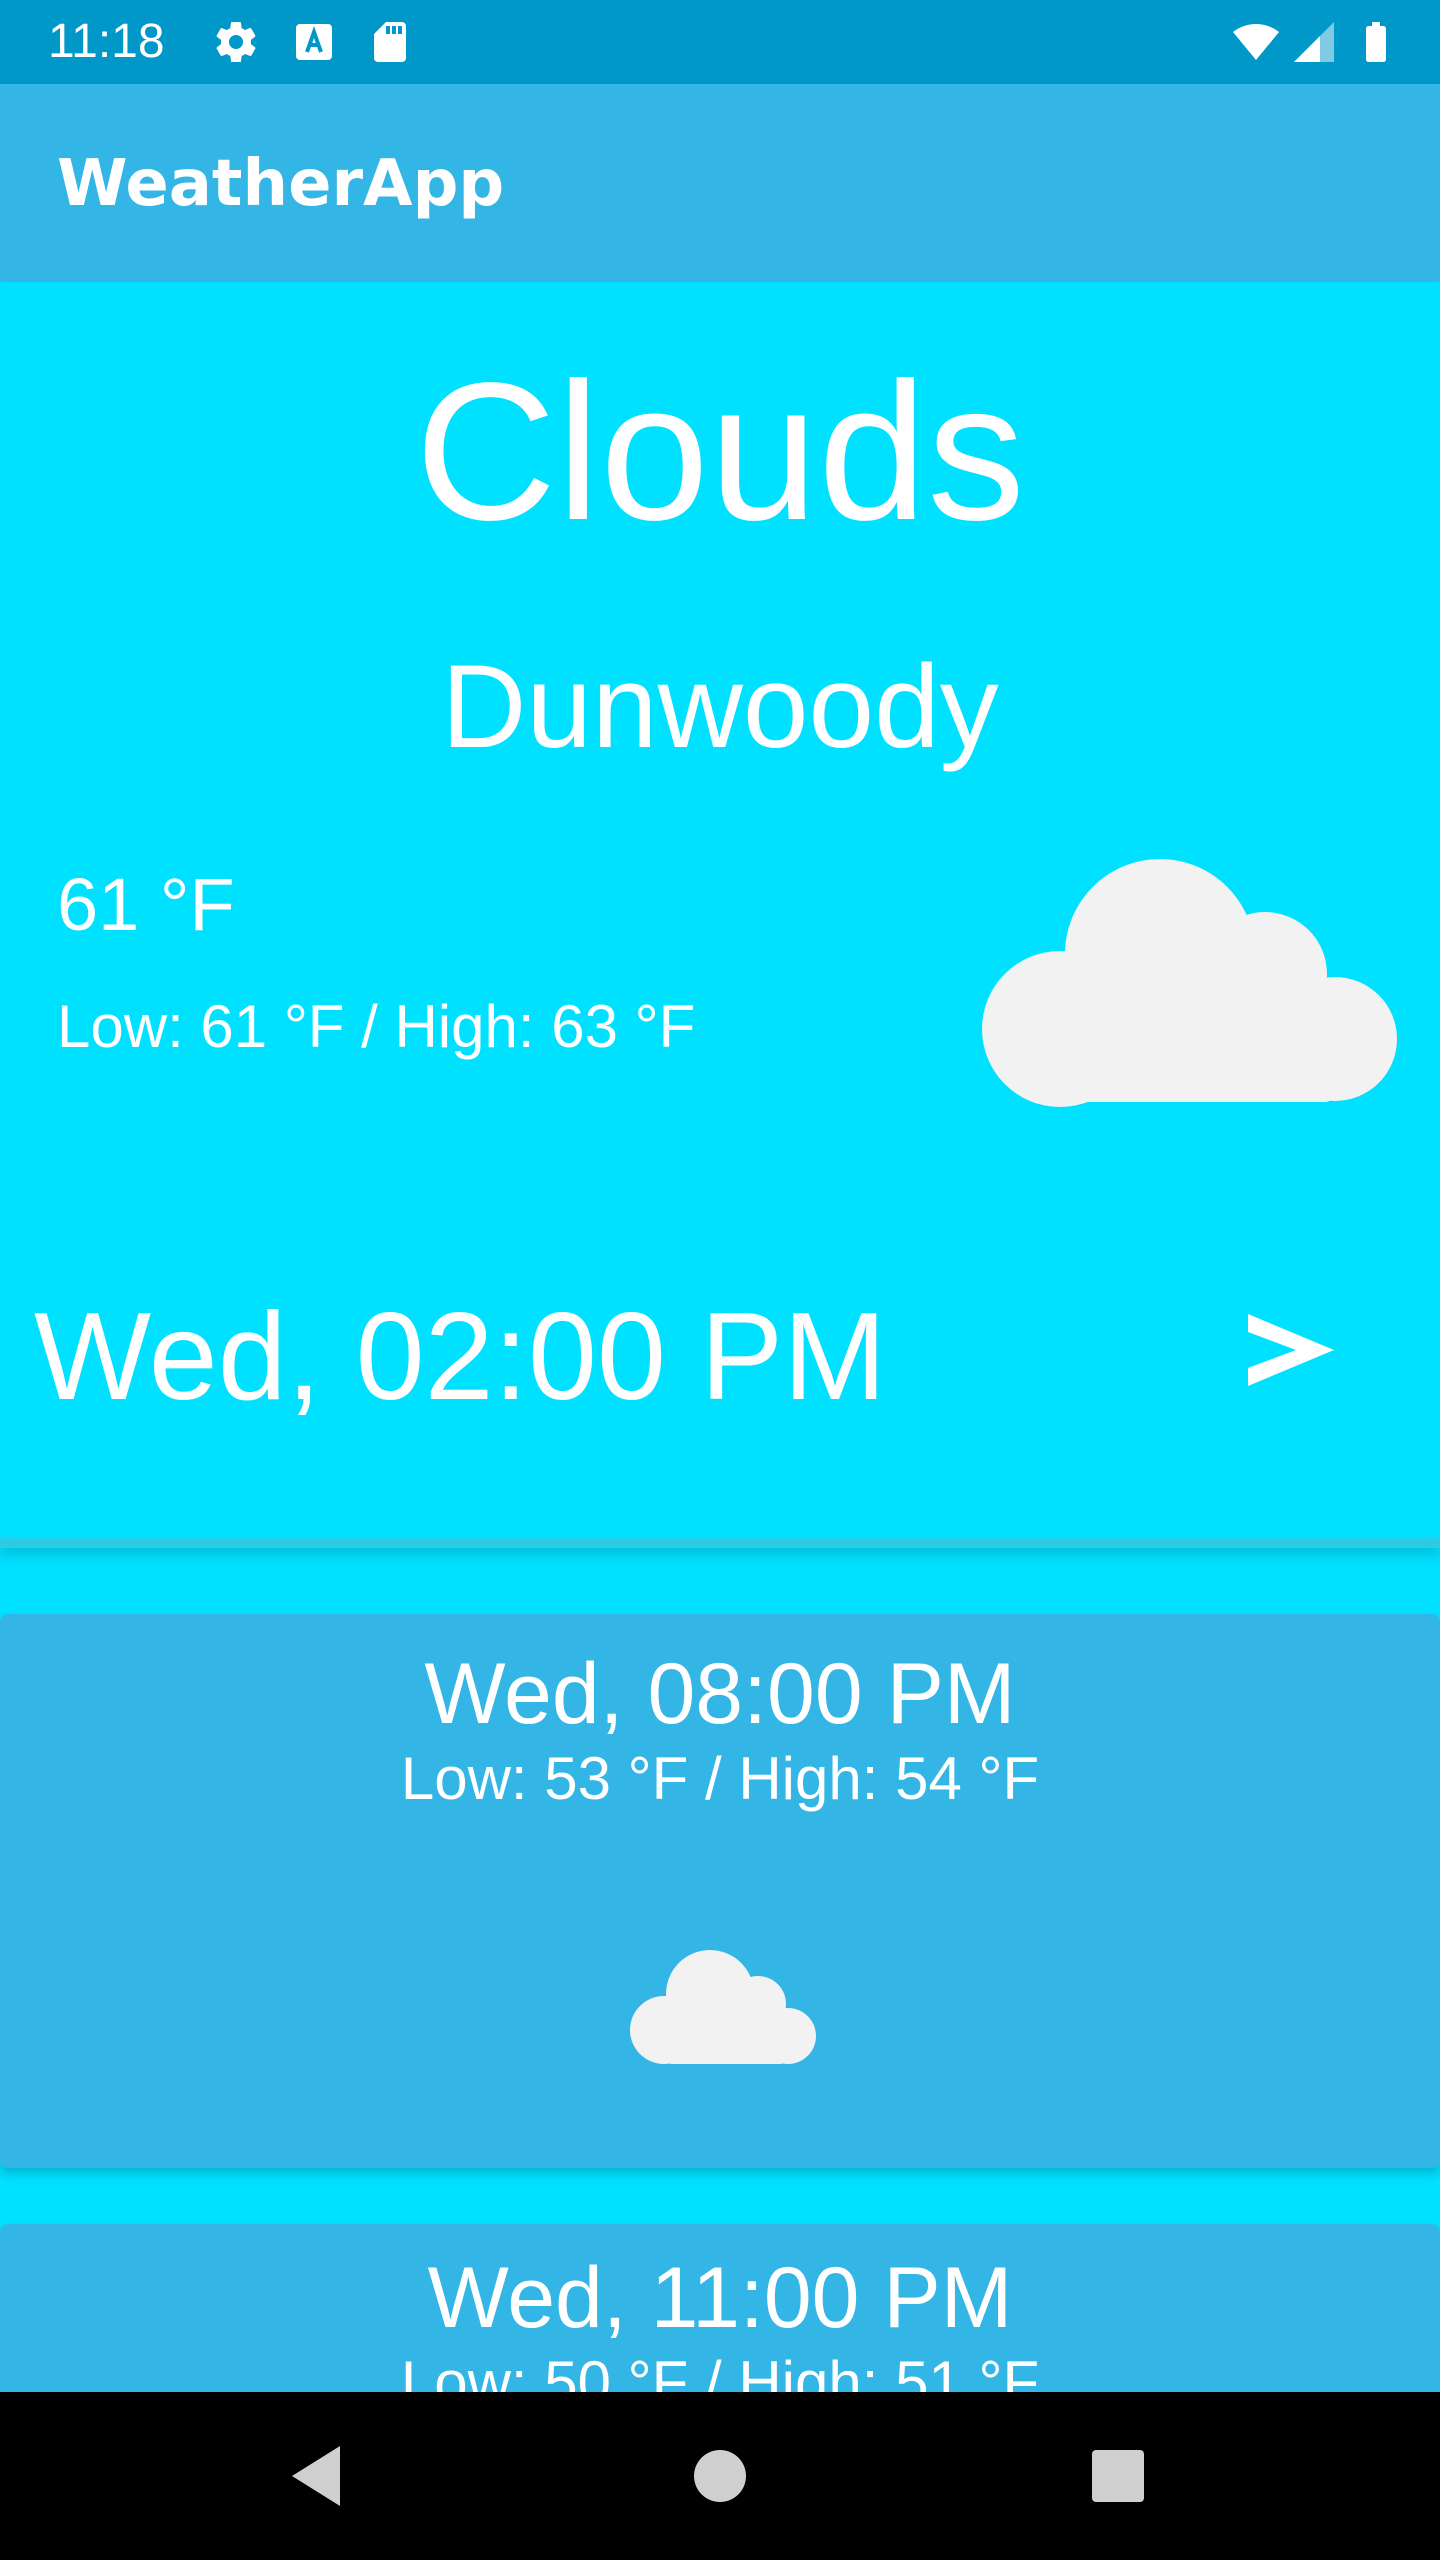 Image resolution: width=1440 pixels, height=2560 pixels. Describe the element at coordinates (281, 184) in the screenshot. I see `app-title: WeatherApp` at that location.